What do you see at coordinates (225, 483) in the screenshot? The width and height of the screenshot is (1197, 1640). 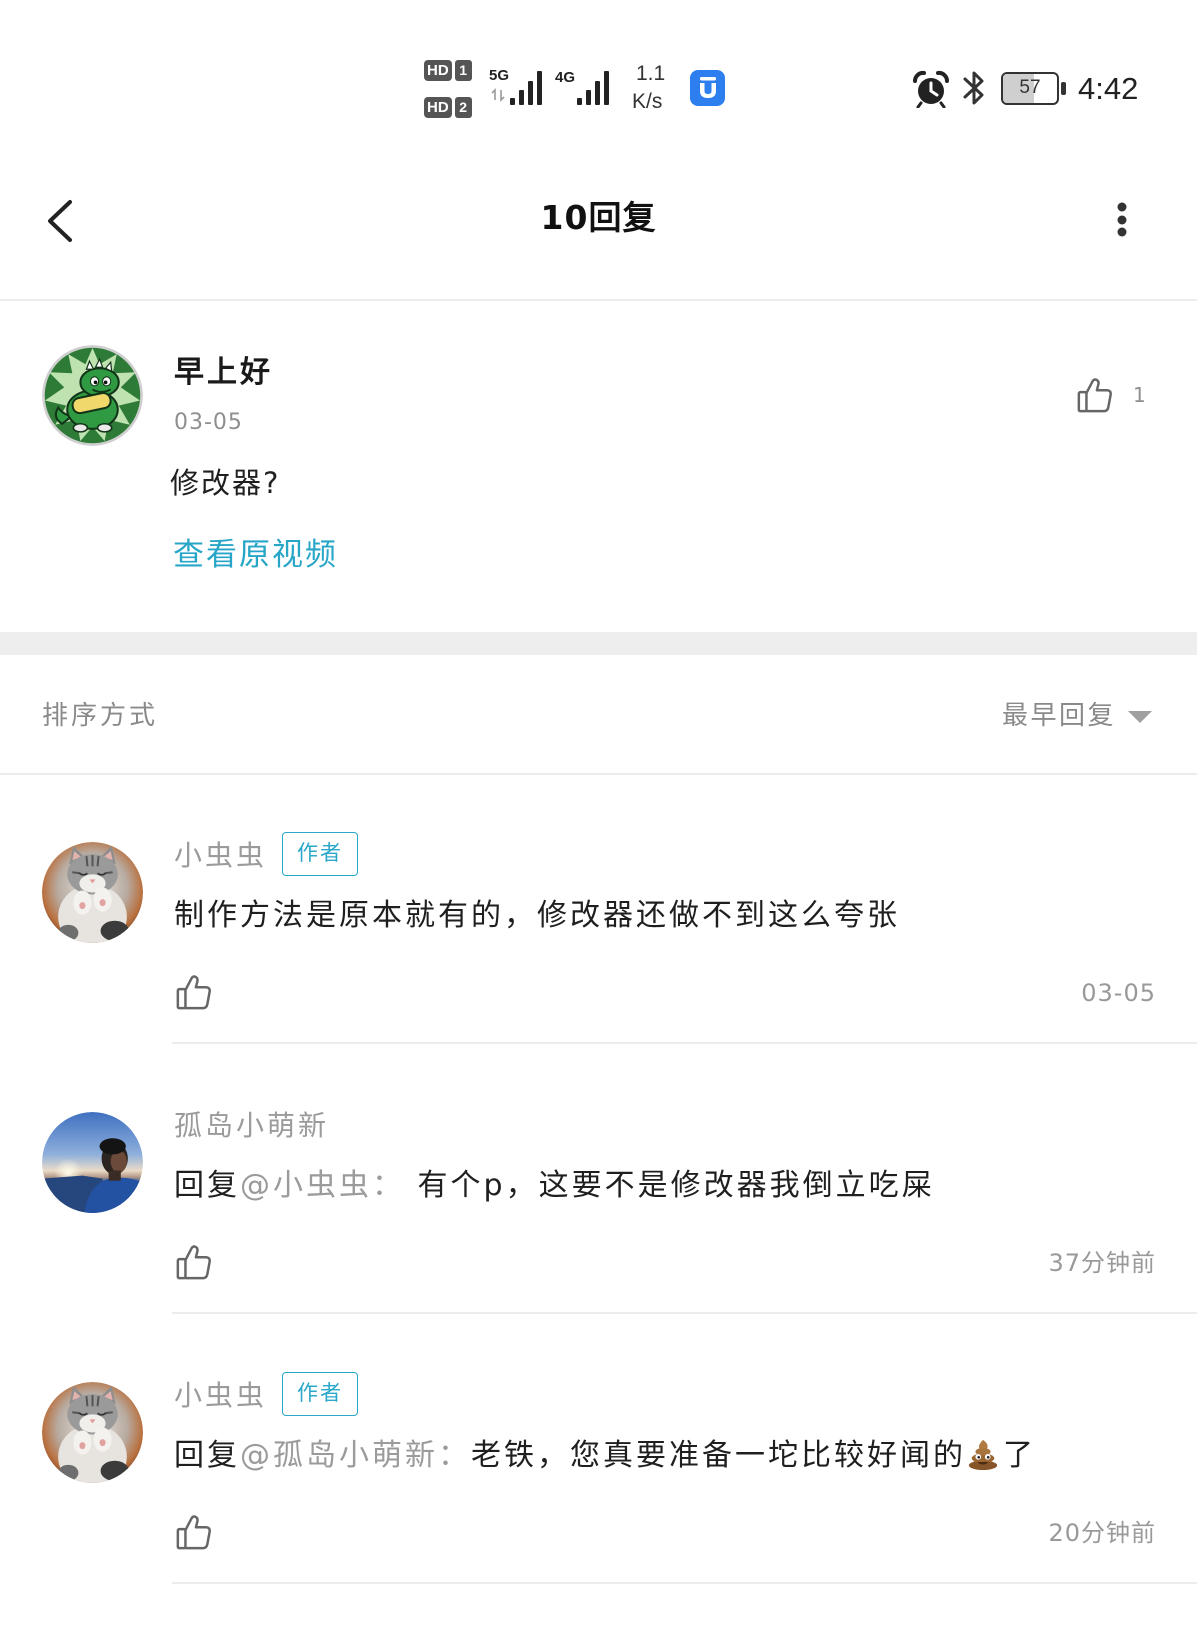 I see `post-content: 修改器?` at bounding box center [225, 483].